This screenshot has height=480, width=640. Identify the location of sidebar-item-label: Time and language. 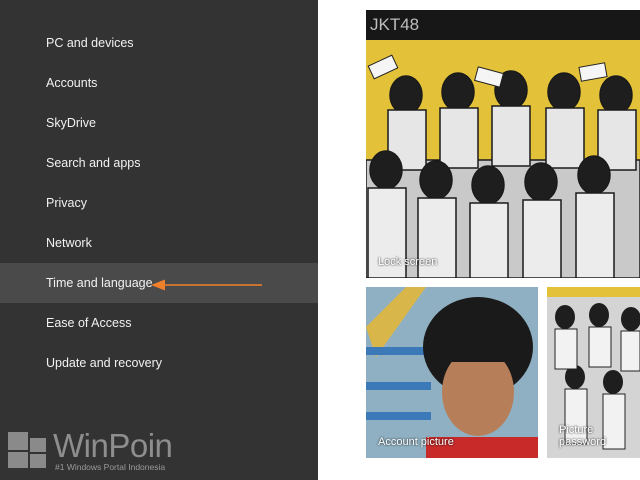
(99, 283).